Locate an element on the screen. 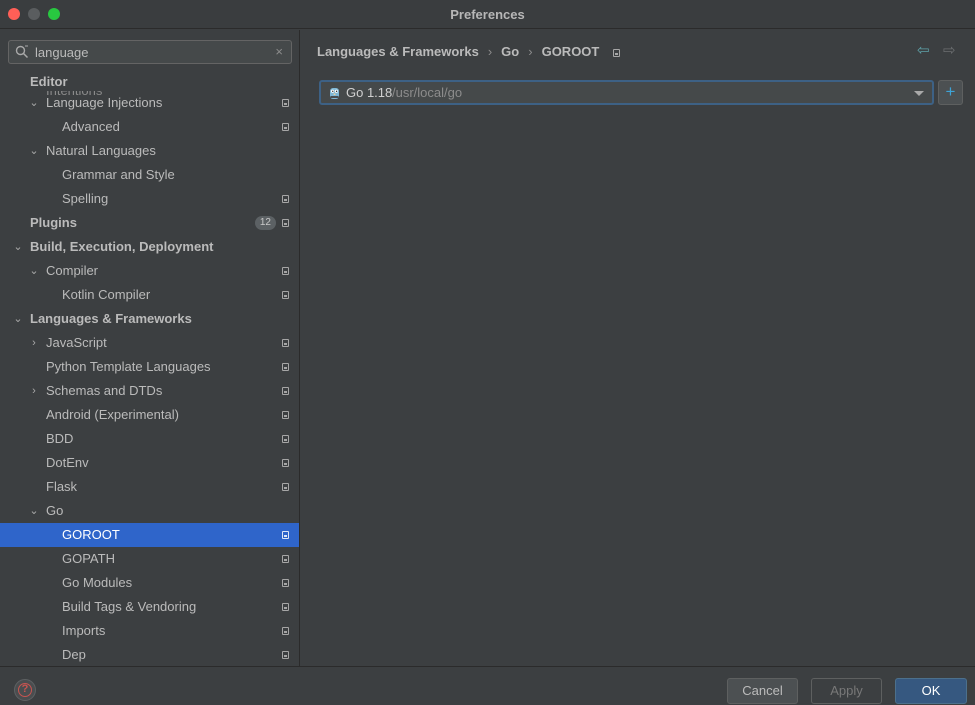 This screenshot has height=705, width=975. tree-item-goroot: GOROOT is located at coordinates (149, 535).